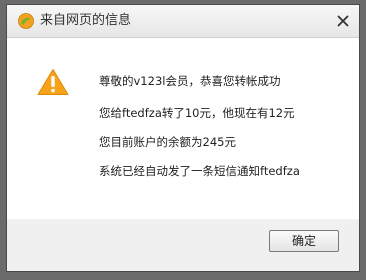 Image resolution: width=366 pixels, height=280 pixels. I want to click on dialog-title: 来自网页的信息, so click(86, 20).